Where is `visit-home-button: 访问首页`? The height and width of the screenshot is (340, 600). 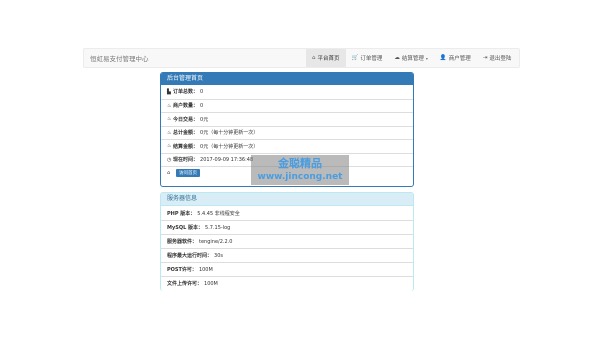
visit-home-button: 访问首页 is located at coordinates (188, 173).